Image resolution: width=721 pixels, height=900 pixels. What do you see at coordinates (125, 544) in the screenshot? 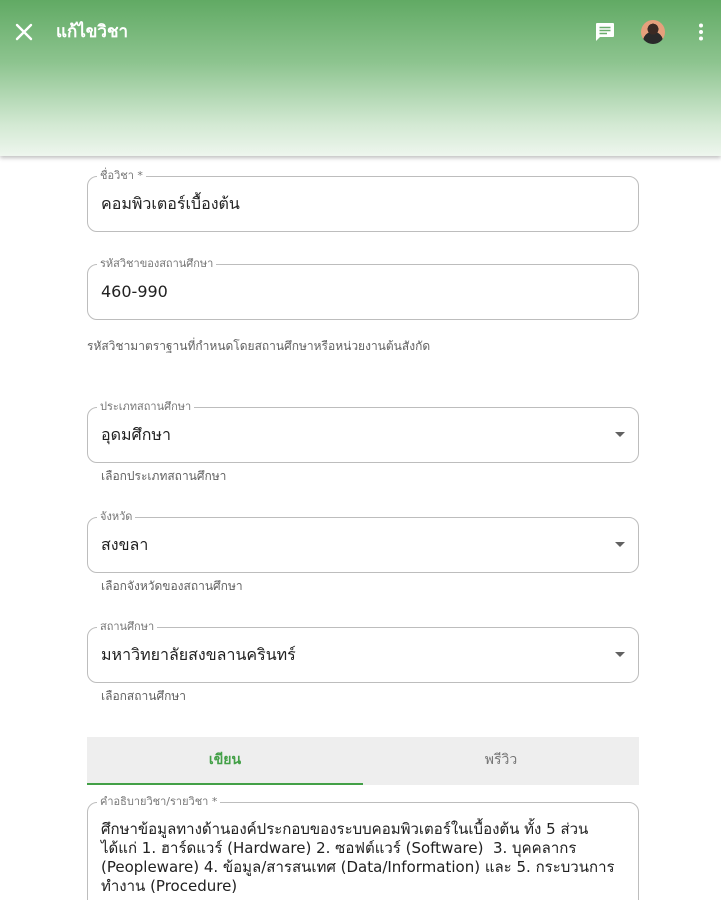
I see `province-value: สงขลา` at bounding box center [125, 544].